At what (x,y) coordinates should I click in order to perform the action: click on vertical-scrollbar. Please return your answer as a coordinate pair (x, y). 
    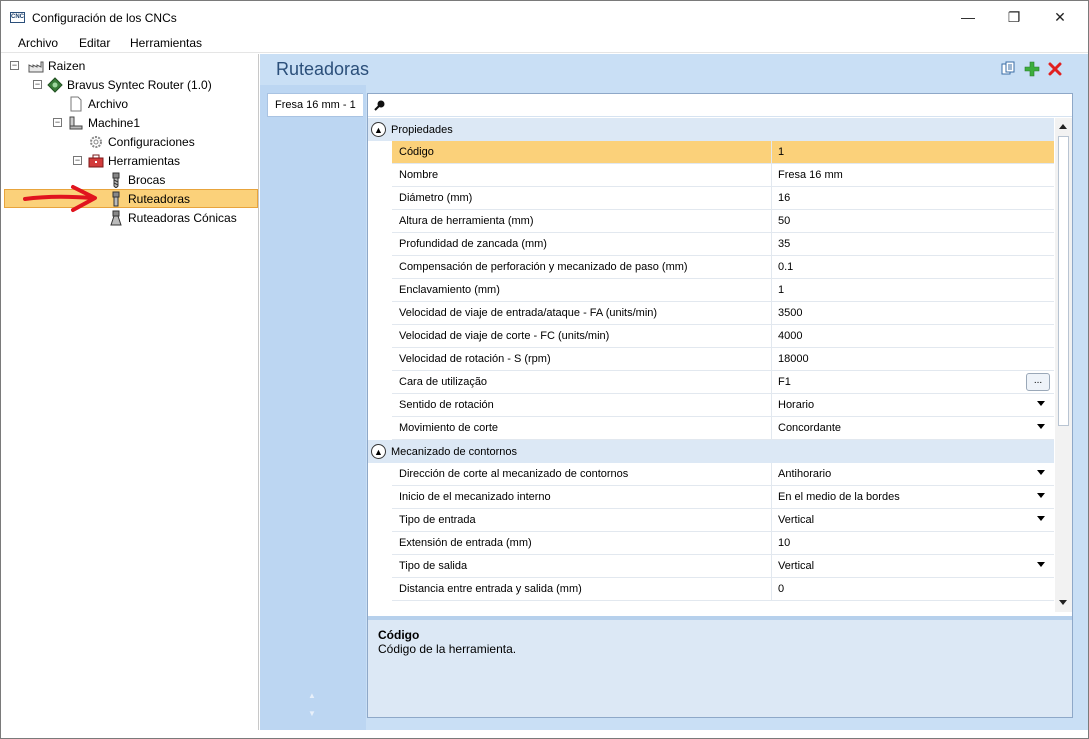
    Looking at the image, I should click on (1063, 365).